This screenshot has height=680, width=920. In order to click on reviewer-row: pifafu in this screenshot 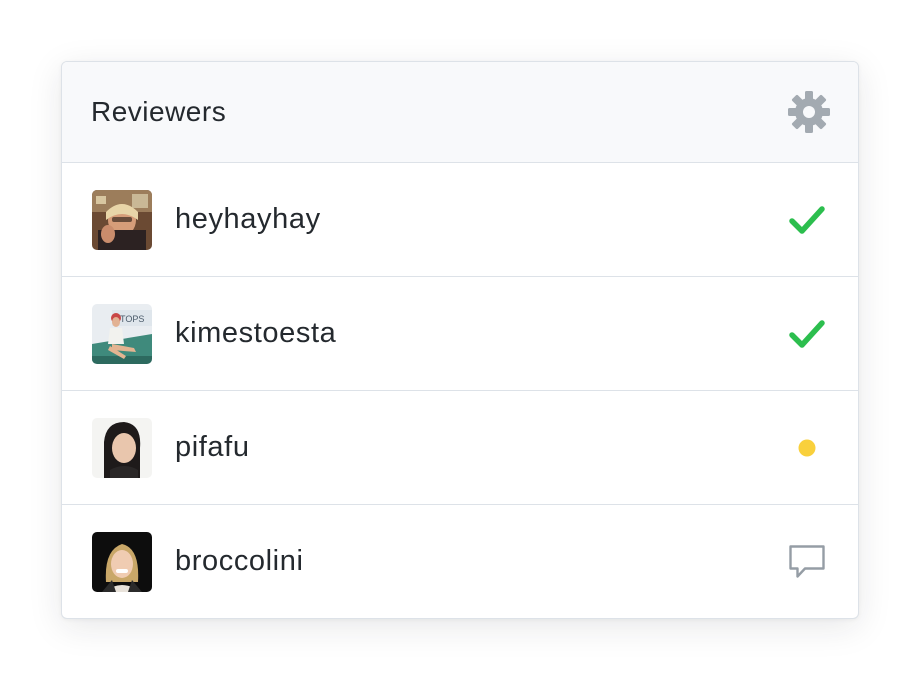, I will do `click(460, 448)`.